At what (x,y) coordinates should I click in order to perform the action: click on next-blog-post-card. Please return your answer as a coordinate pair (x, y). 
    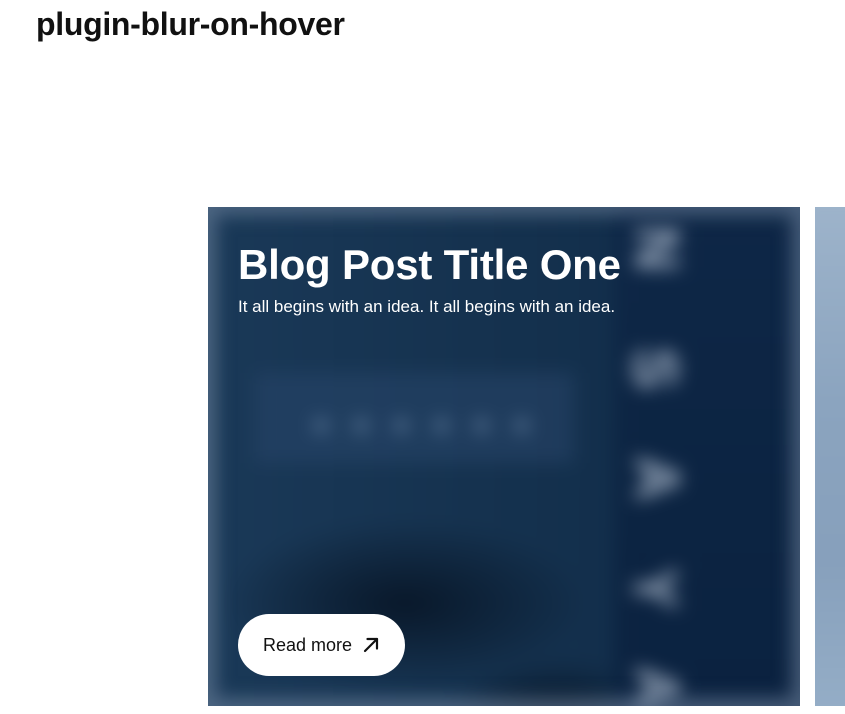
    Looking at the image, I should click on (830, 456).